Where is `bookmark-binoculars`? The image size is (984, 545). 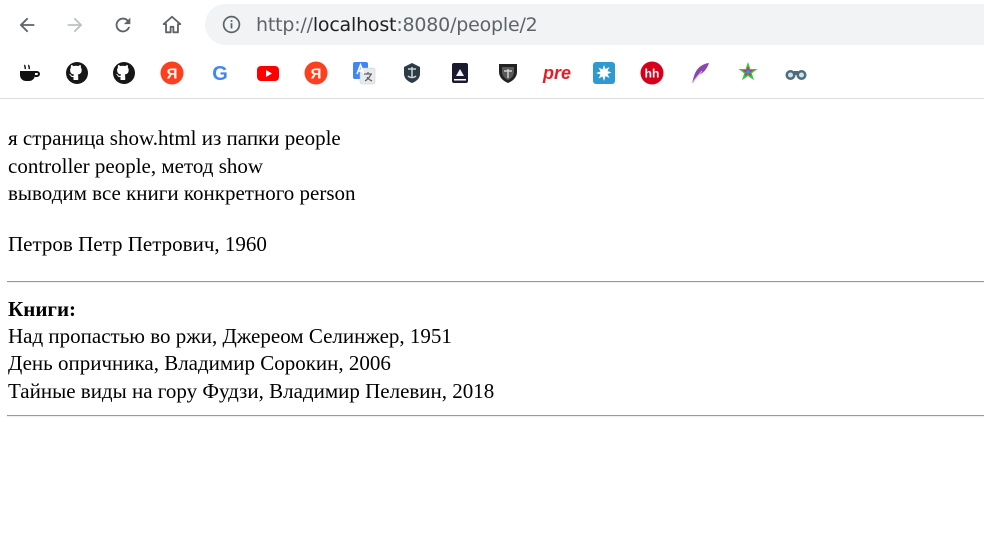
bookmark-binoculars is located at coordinates (796, 73).